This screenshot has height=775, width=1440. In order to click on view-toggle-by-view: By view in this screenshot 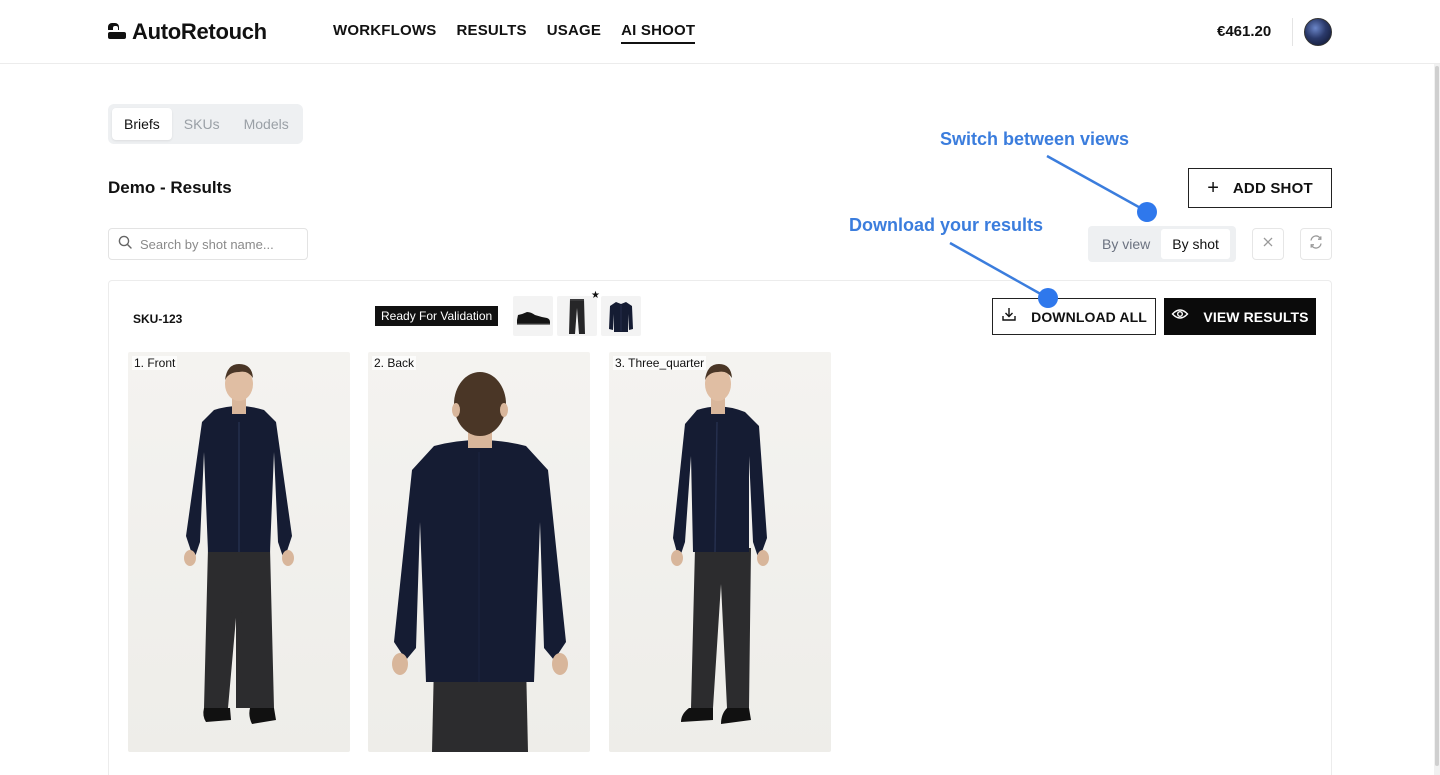, I will do `click(1126, 244)`.